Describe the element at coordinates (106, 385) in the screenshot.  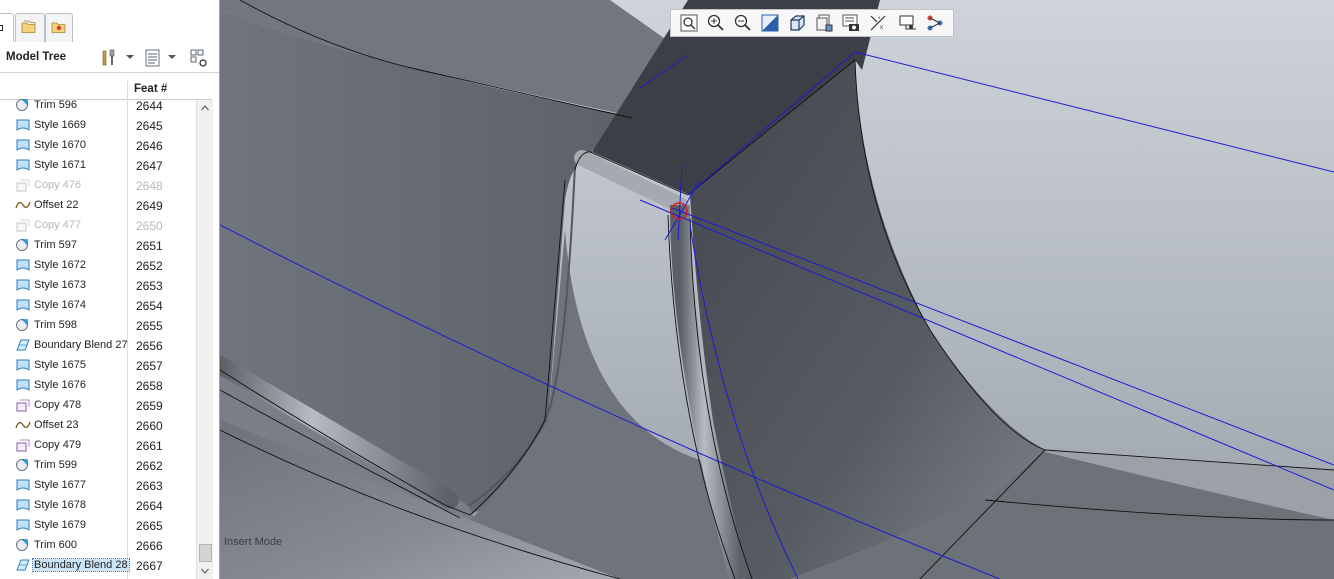
I see `tree-row: Style 1676 2658` at that location.